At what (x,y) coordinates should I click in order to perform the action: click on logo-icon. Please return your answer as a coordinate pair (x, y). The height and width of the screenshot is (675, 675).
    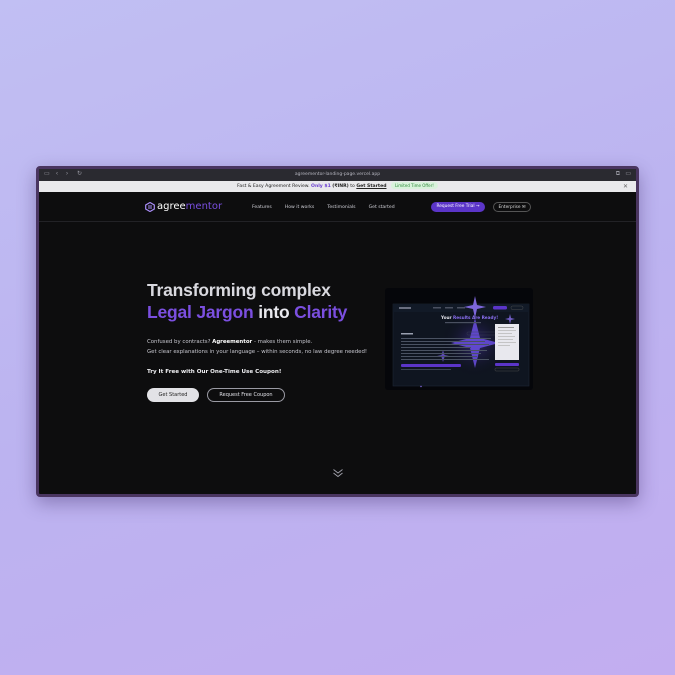
    Looking at the image, I should click on (150, 206).